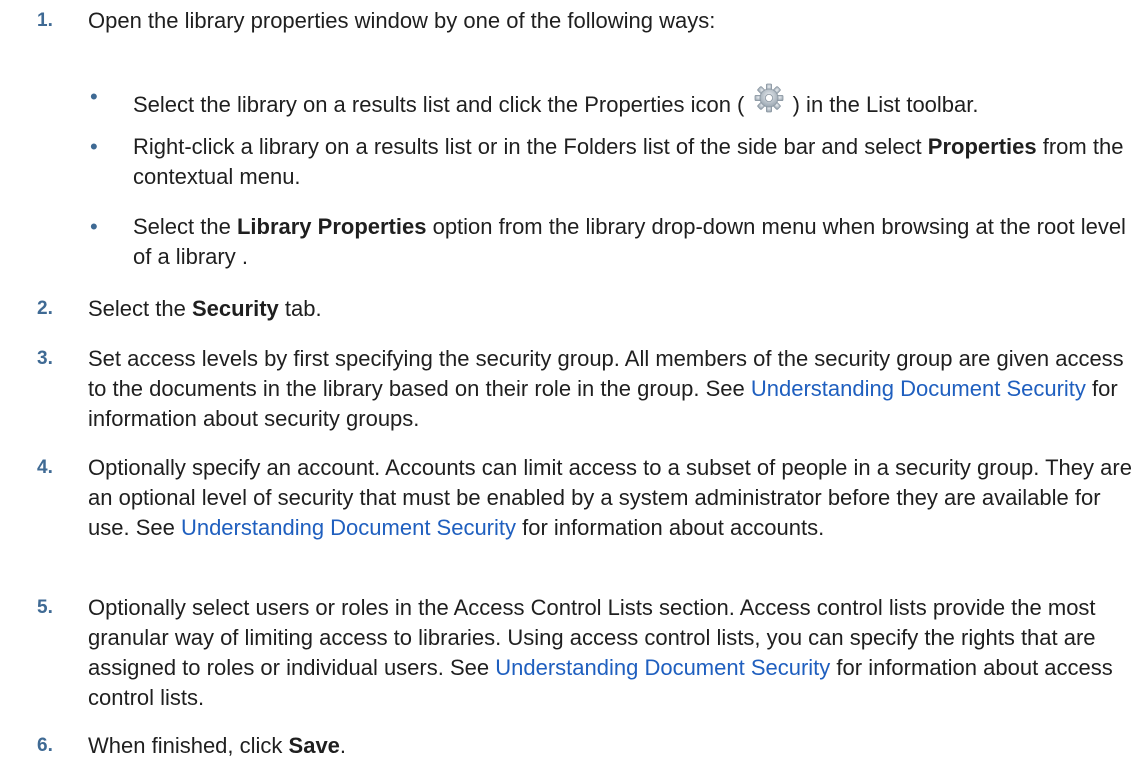 The width and height of the screenshot is (1145, 766). What do you see at coordinates (45, 467) in the screenshot?
I see `step-number: 4.` at bounding box center [45, 467].